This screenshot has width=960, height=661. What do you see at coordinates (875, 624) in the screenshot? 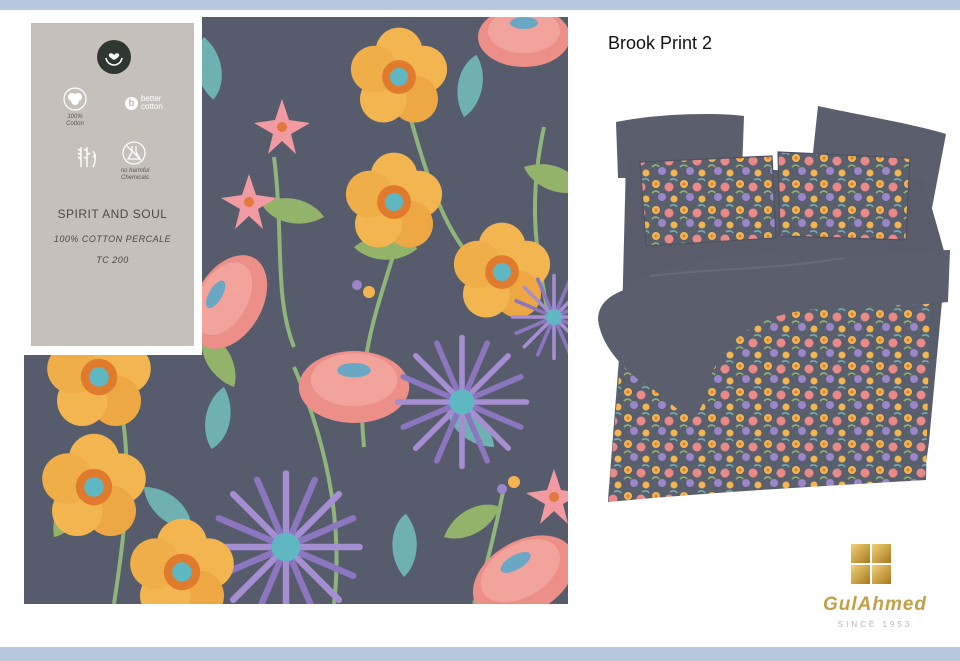
I see `brand-since: SINCE 1953` at bounding box center [875, 624].